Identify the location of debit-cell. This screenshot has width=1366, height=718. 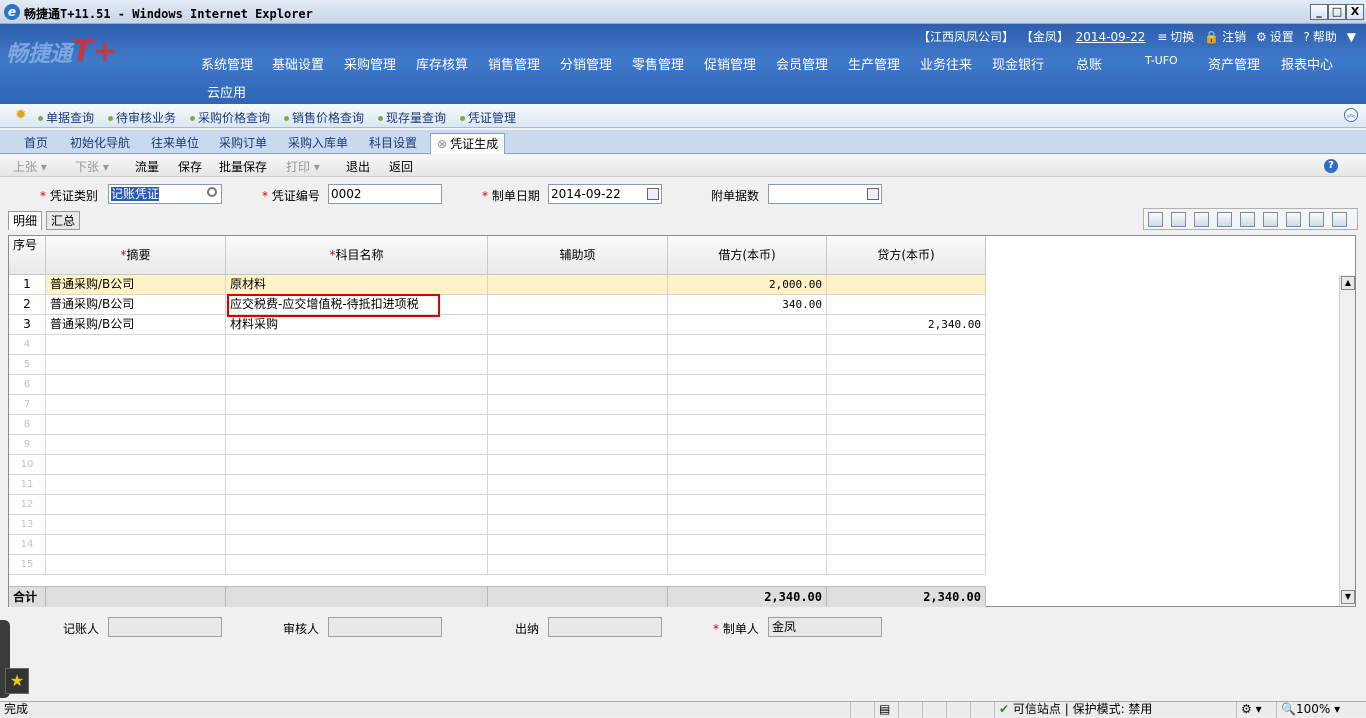
(747, 325).